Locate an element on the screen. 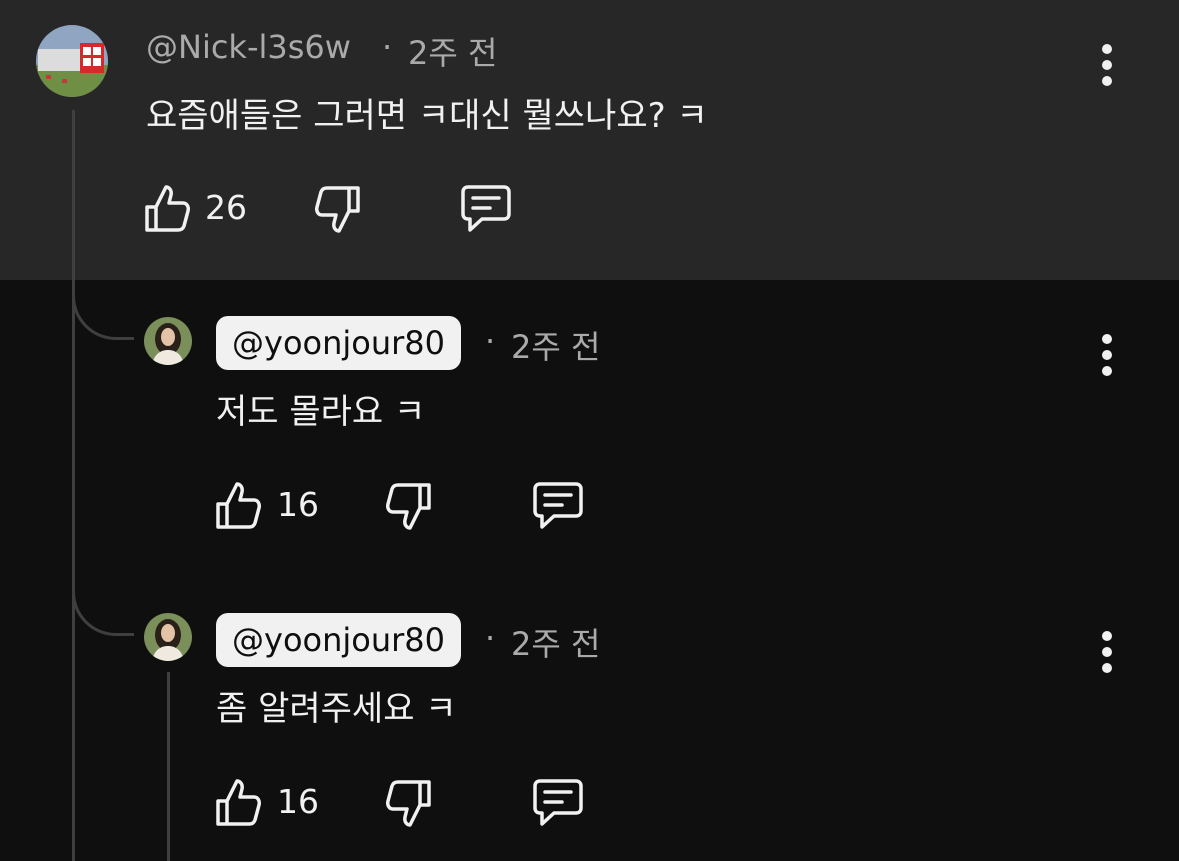  comment-text: 좀 알려주세요 ㅋ is located at coordinates (336, 709).